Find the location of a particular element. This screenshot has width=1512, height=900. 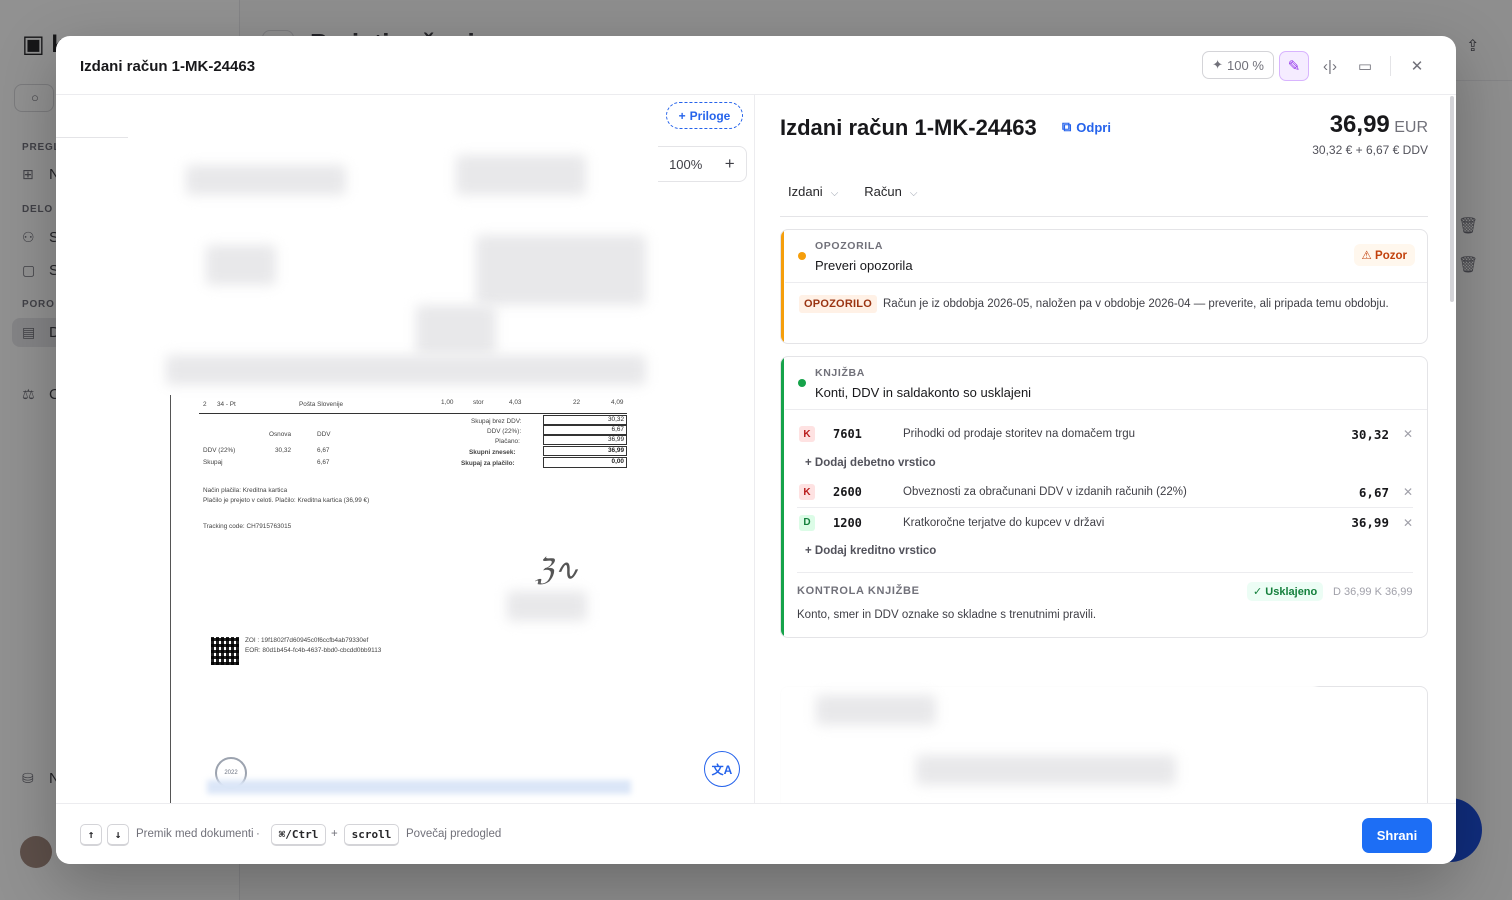

row-amount: 6,67 is located at coordinates (1349, 492).